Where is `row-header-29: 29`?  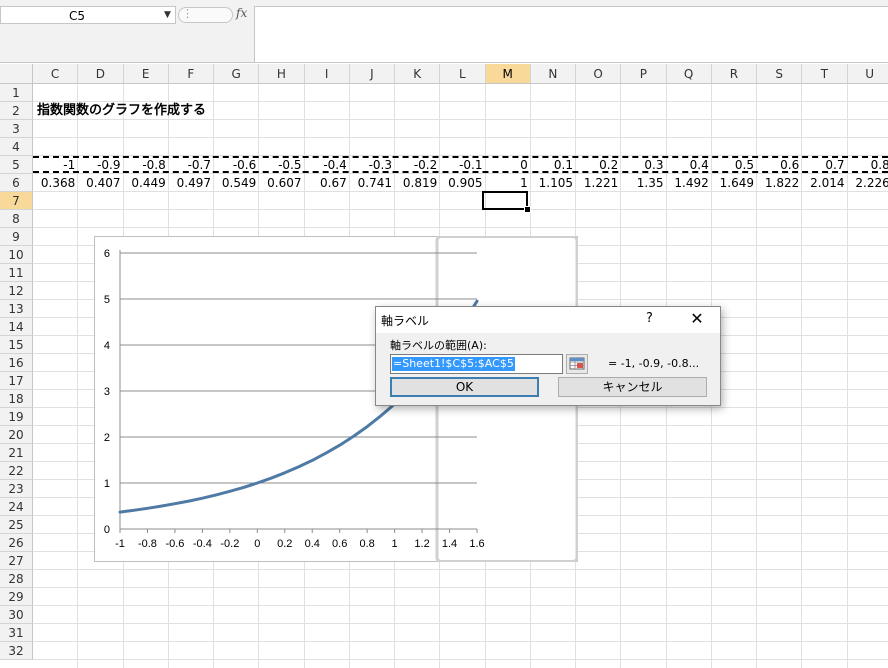
row-header-29: 29 is located at coordinates (16, 597).